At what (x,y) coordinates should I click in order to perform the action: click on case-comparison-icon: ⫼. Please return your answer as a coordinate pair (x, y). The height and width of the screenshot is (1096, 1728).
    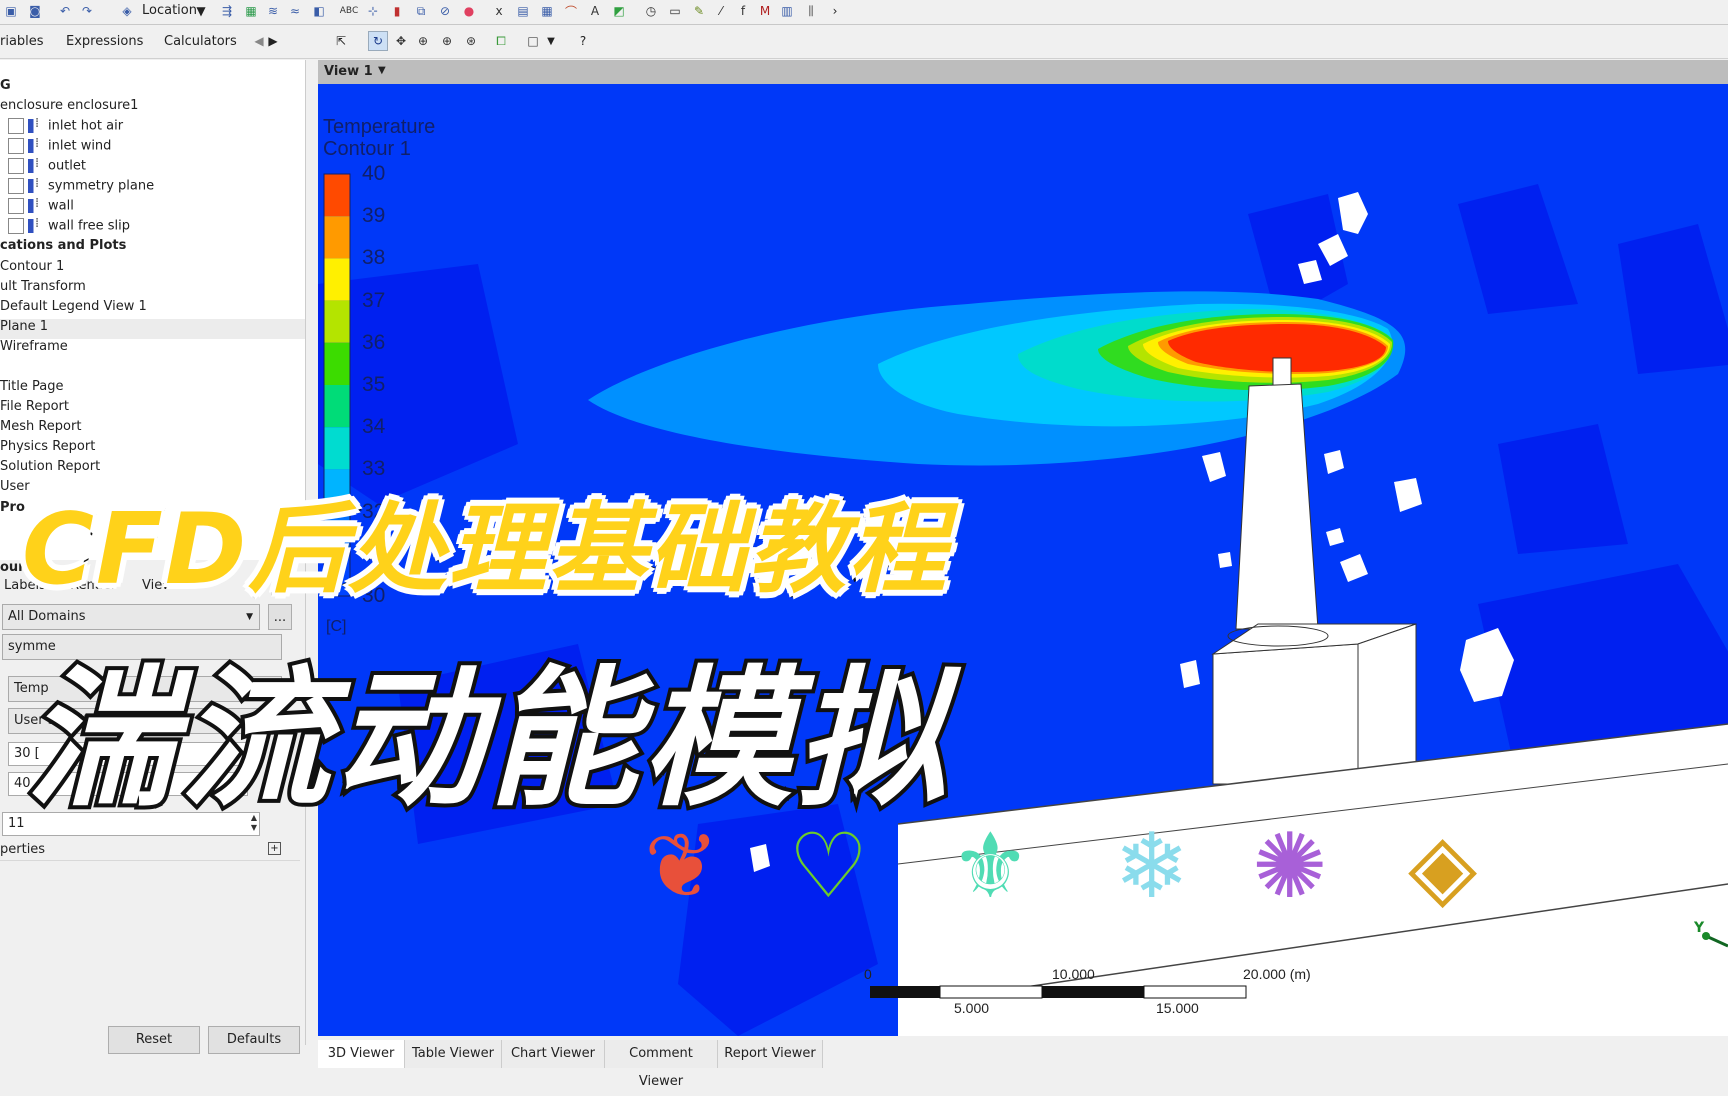
    Looking at the image, I should click on (811, 11).